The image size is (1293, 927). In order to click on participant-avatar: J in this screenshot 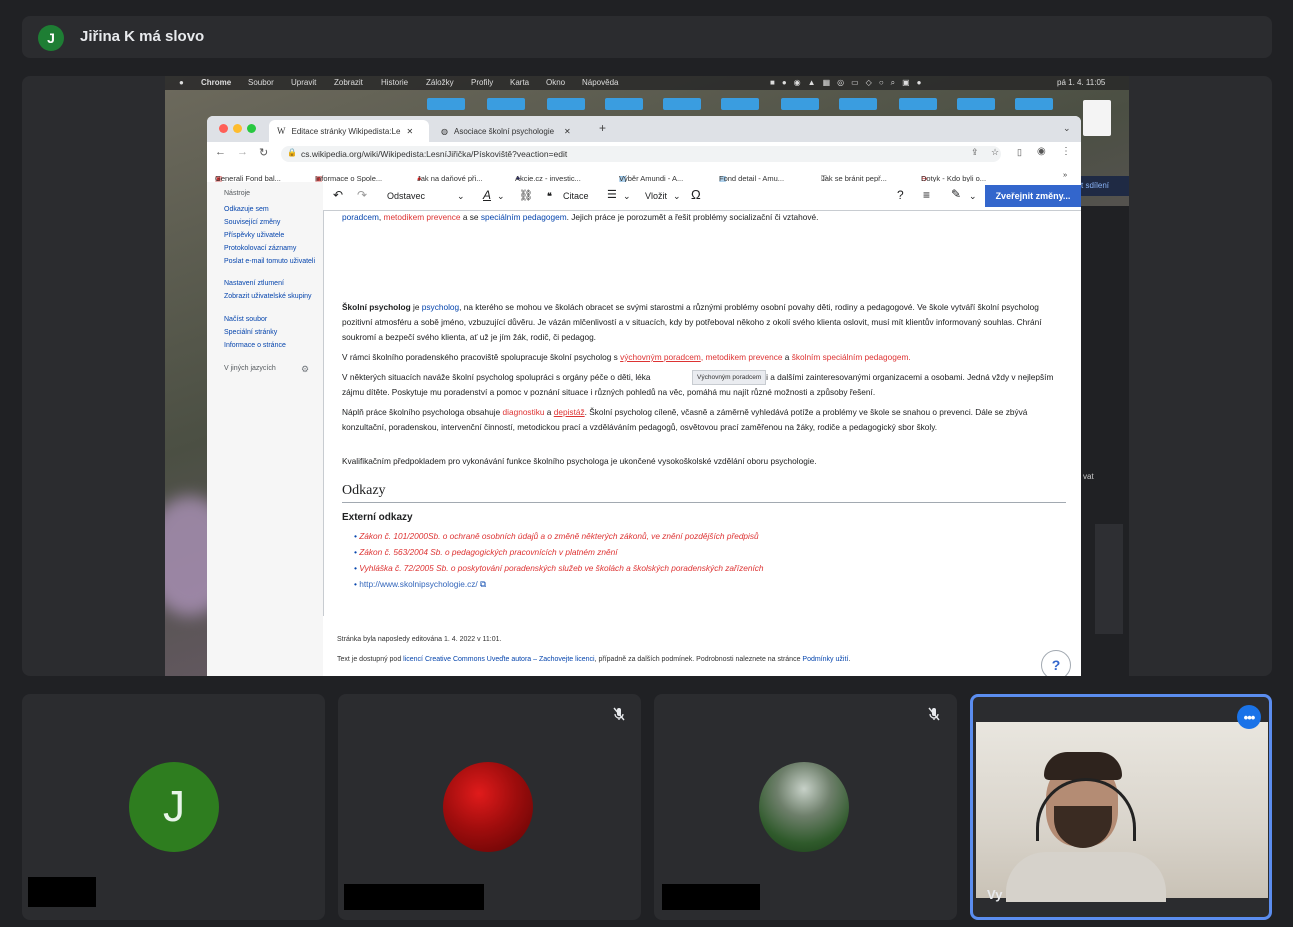, I will do `click(174, 807)`.